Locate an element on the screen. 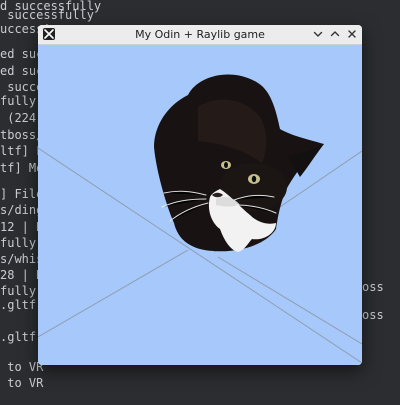  terminal-line: 12 | R is located at coordinates (22, 227).